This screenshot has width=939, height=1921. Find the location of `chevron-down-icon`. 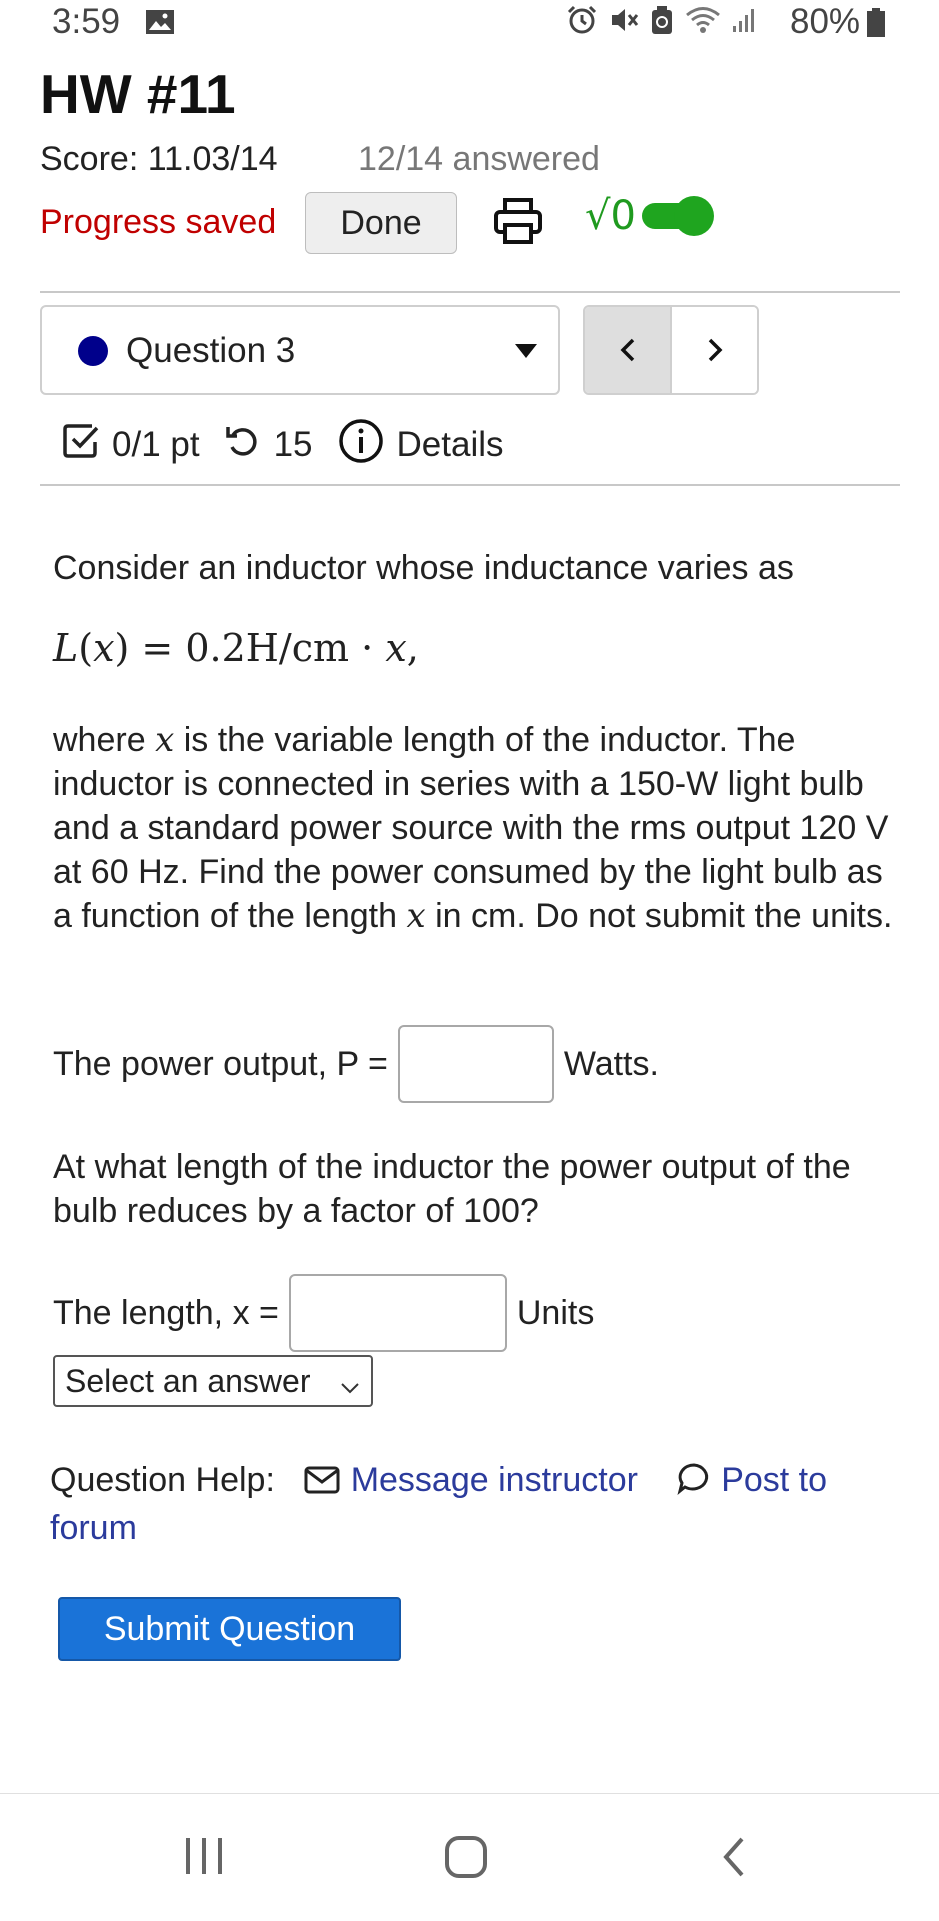

chevron-down-icon is located at coordinates (350, 1388).